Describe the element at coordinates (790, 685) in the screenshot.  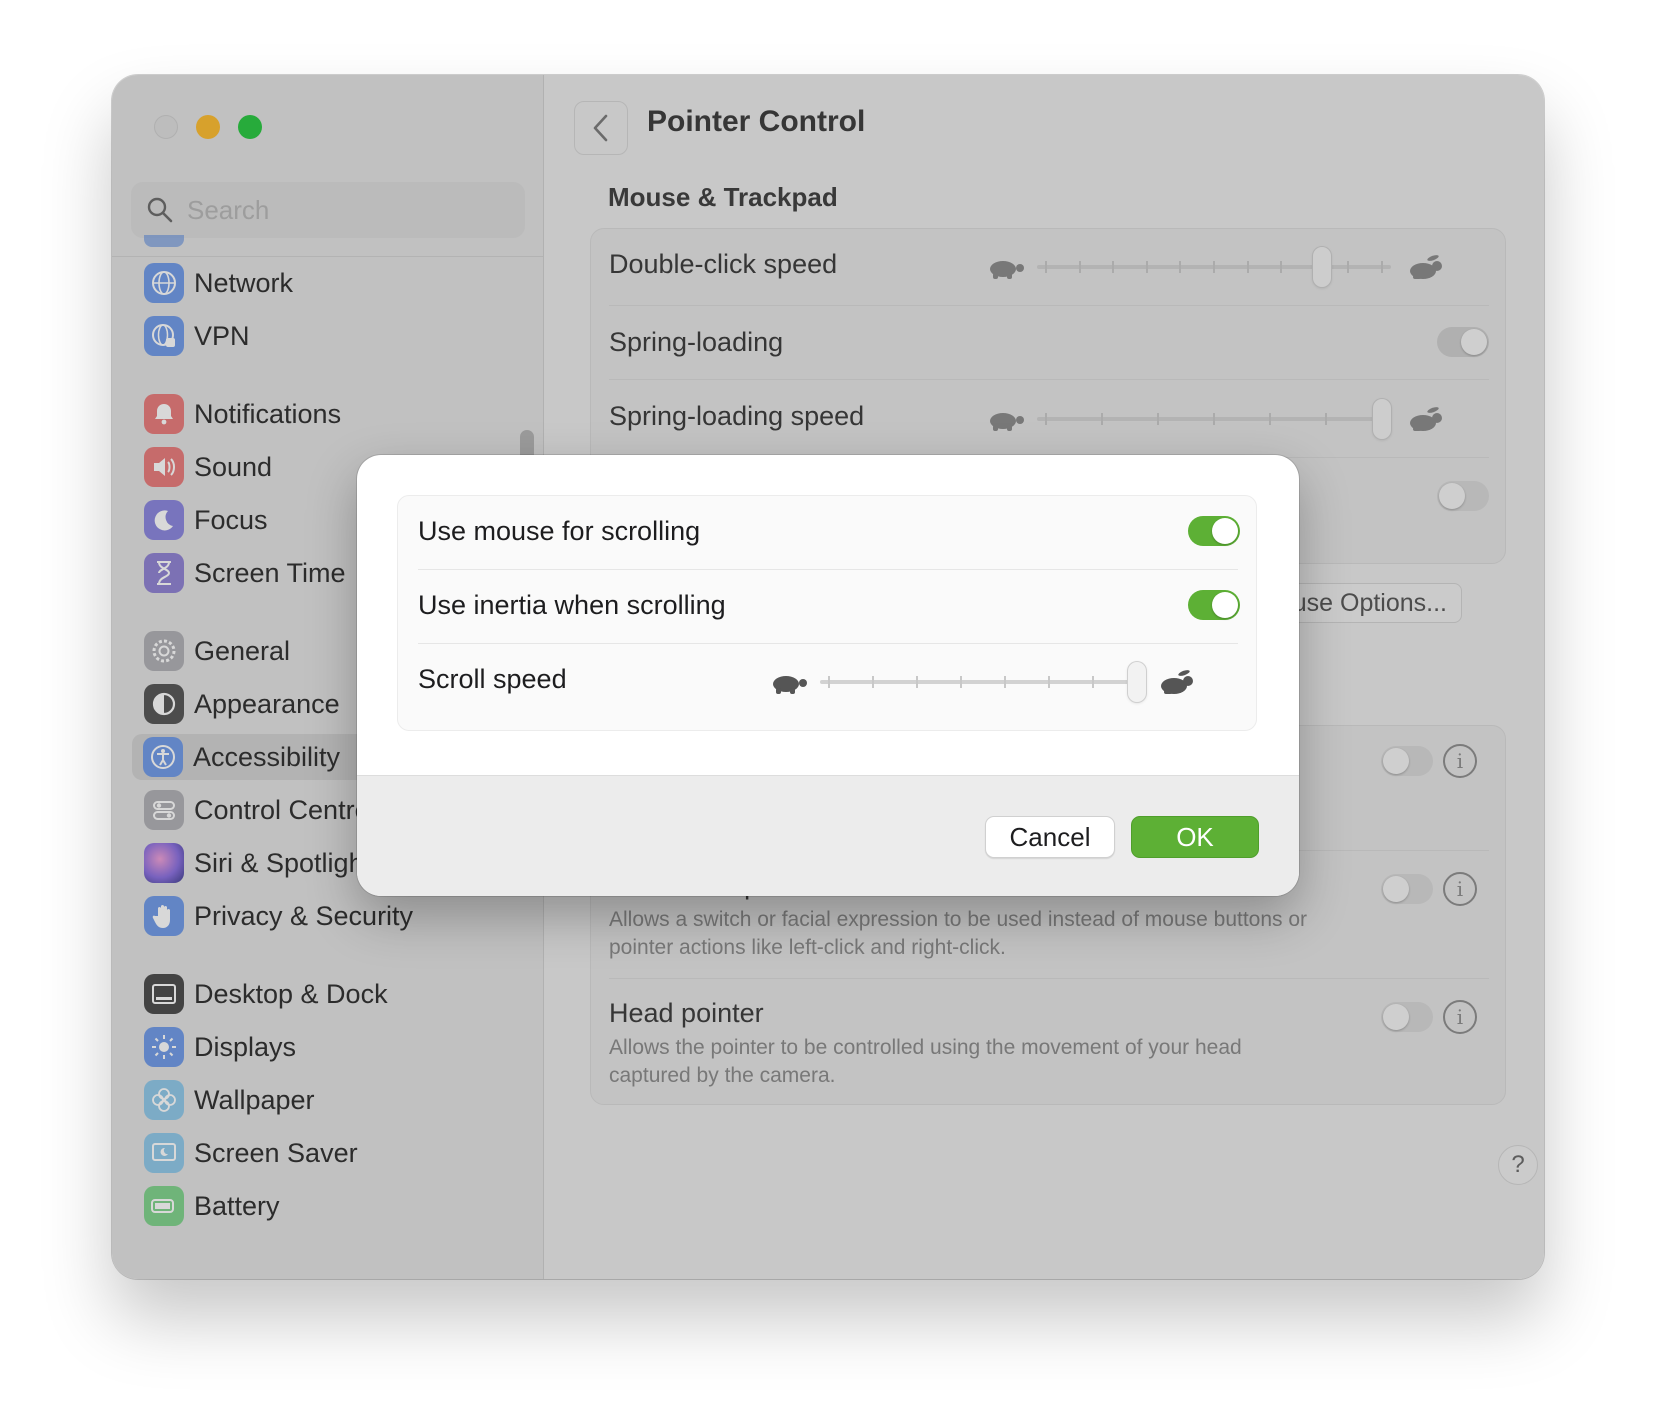
I see `turtle-icon` at that location.